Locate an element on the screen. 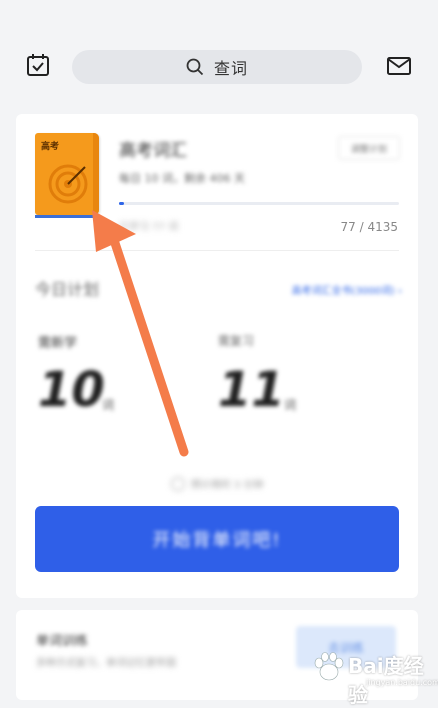  start-button-label: 开始背单词吧! is located at coordinates (217, 540).